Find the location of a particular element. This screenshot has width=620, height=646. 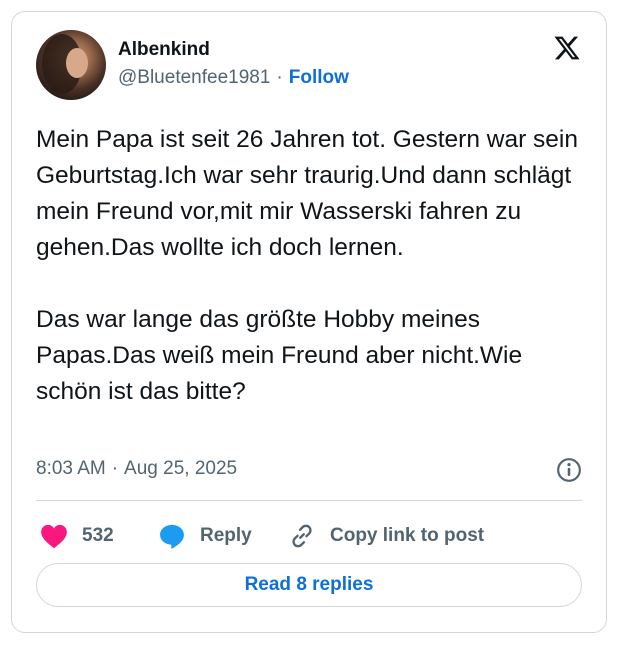

x-logo-icon is located at coordinates (567, 48).